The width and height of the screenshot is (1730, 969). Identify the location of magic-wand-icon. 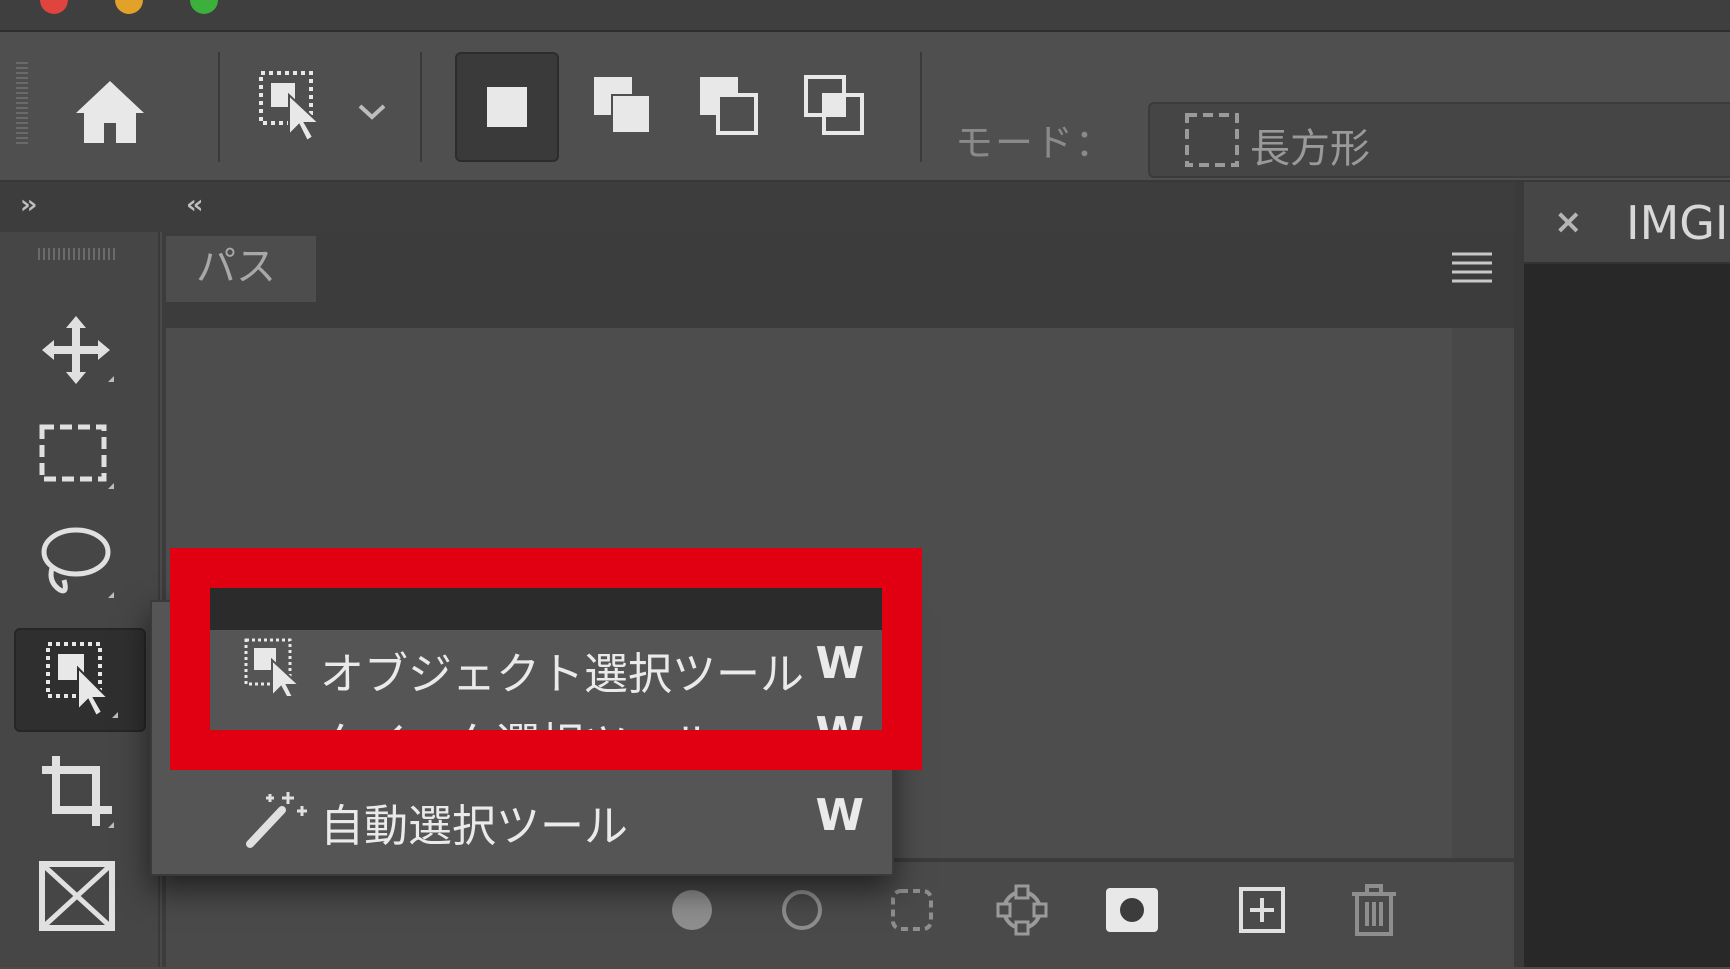
(276, 820).